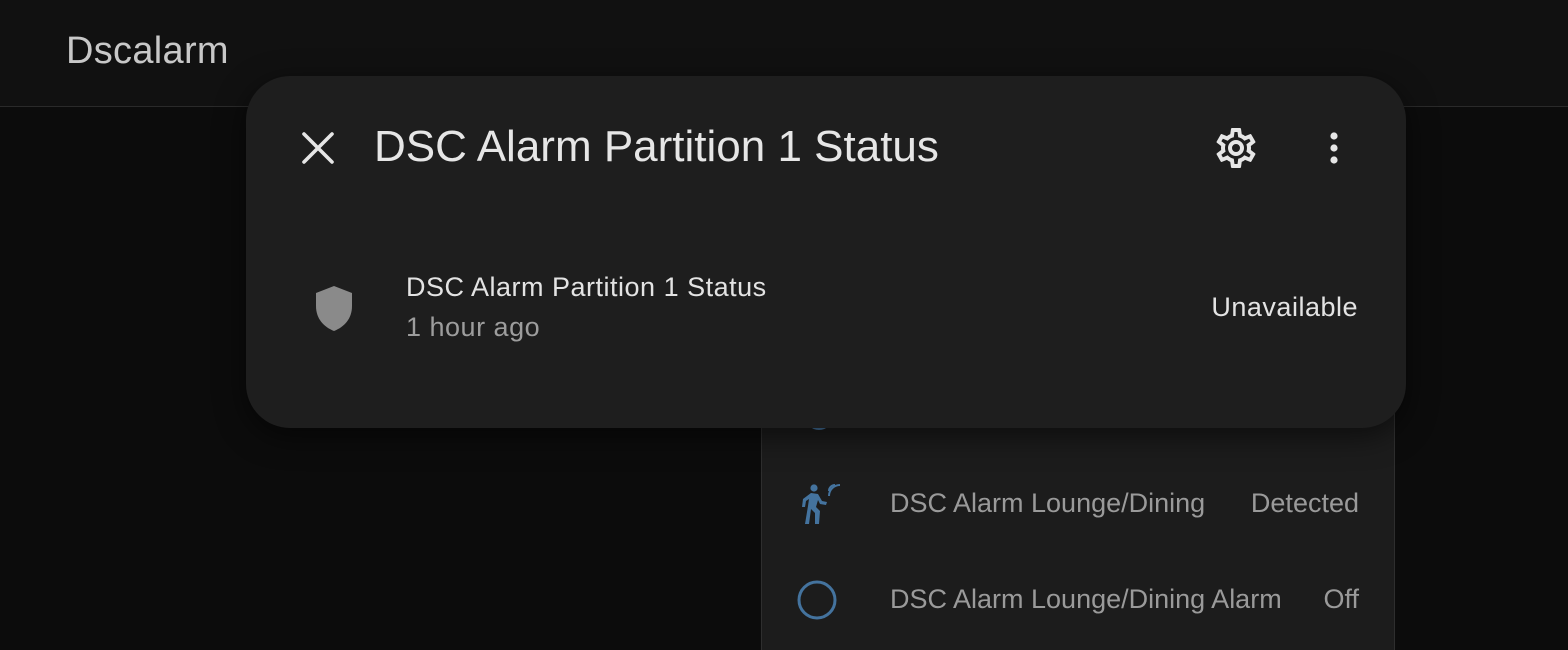  I want to click on gear-icon, so click(1236, 148).